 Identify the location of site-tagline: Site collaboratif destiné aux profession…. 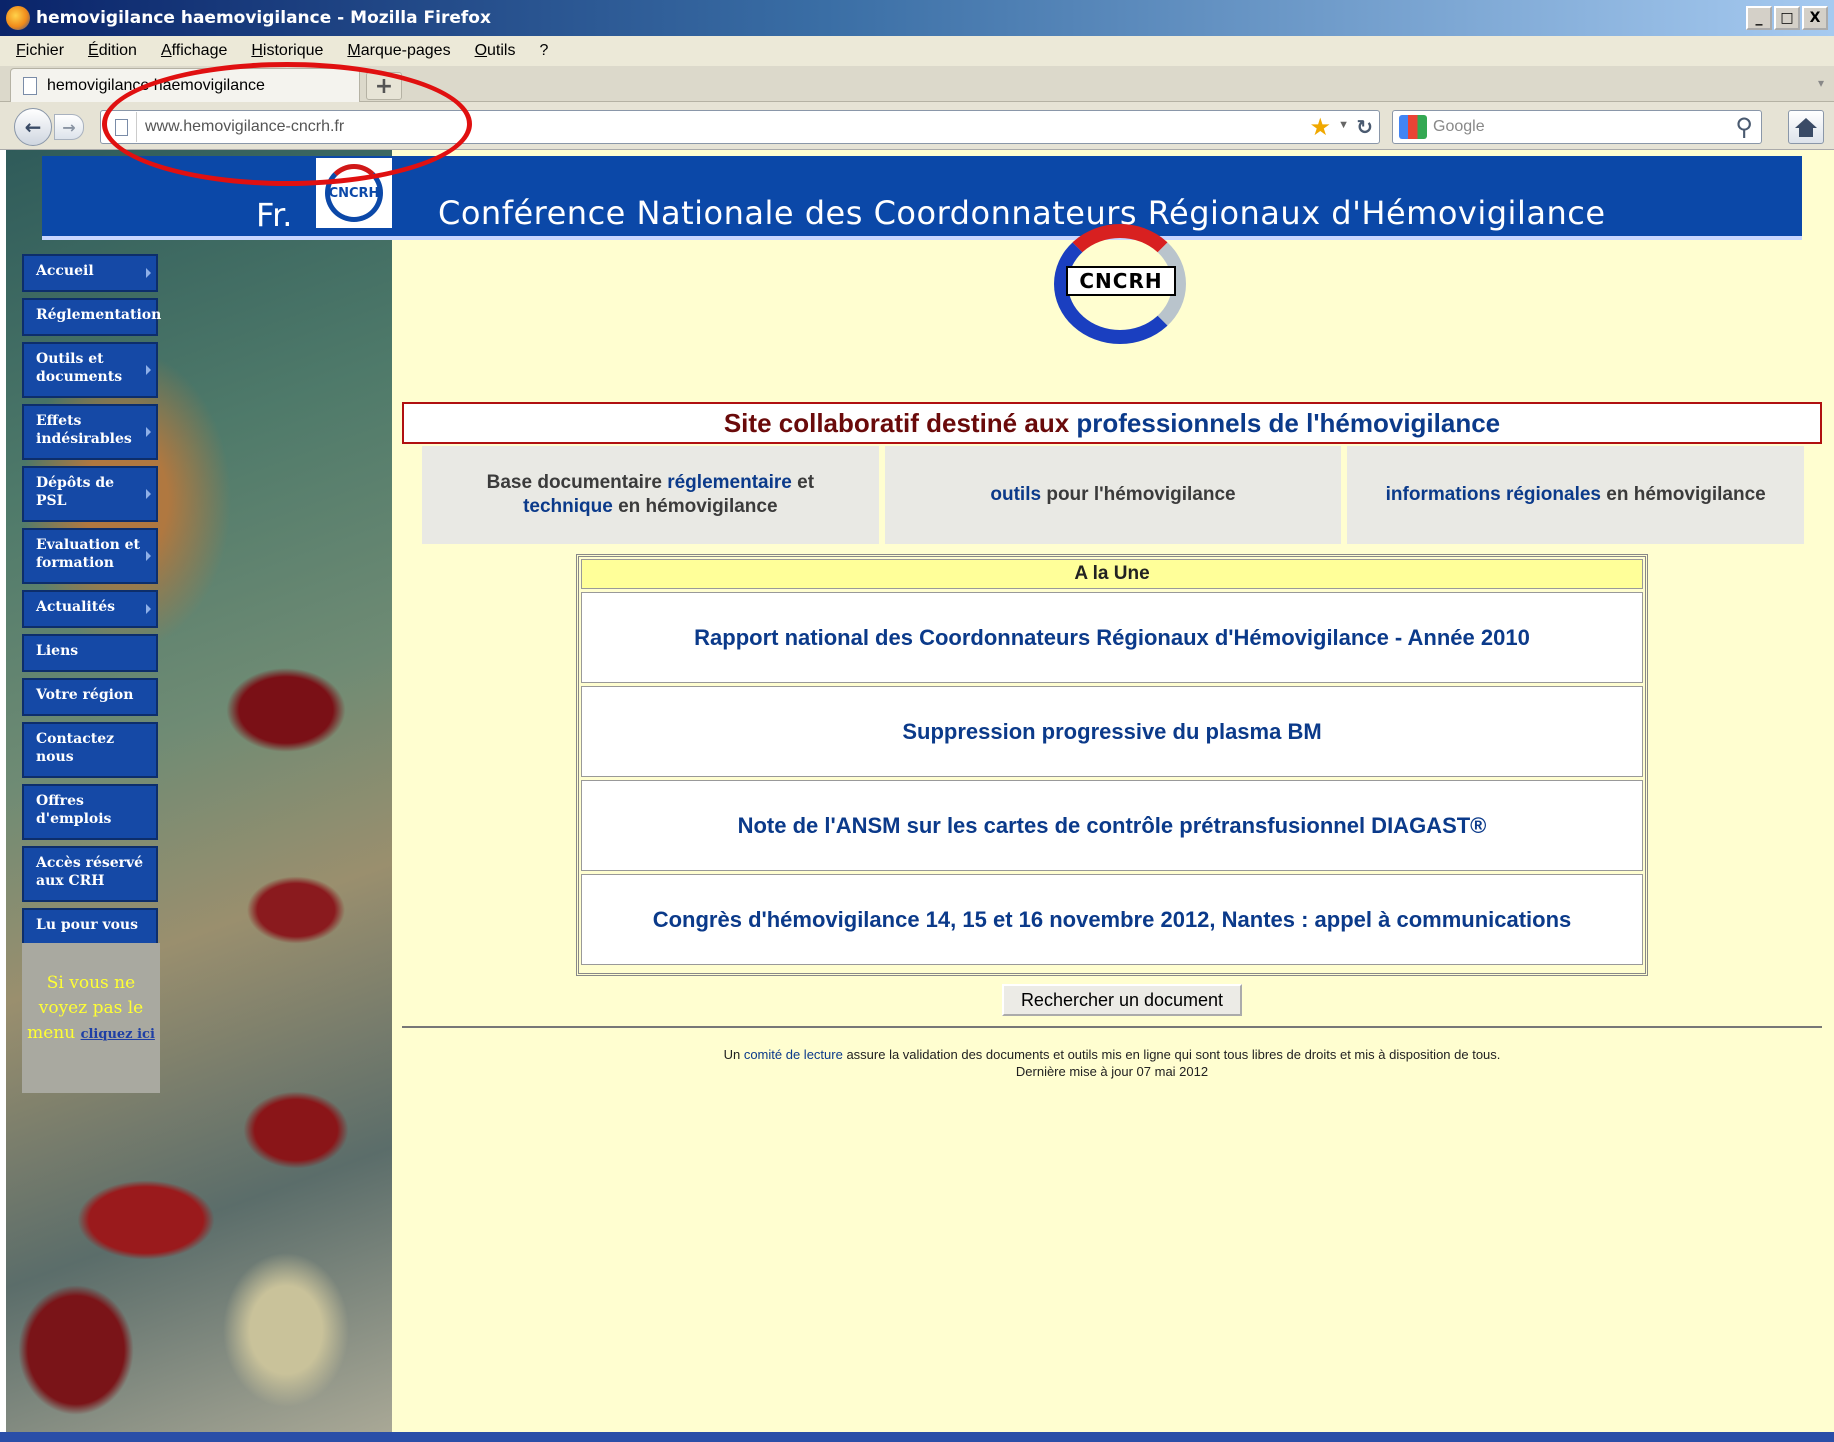
(1112, 423).